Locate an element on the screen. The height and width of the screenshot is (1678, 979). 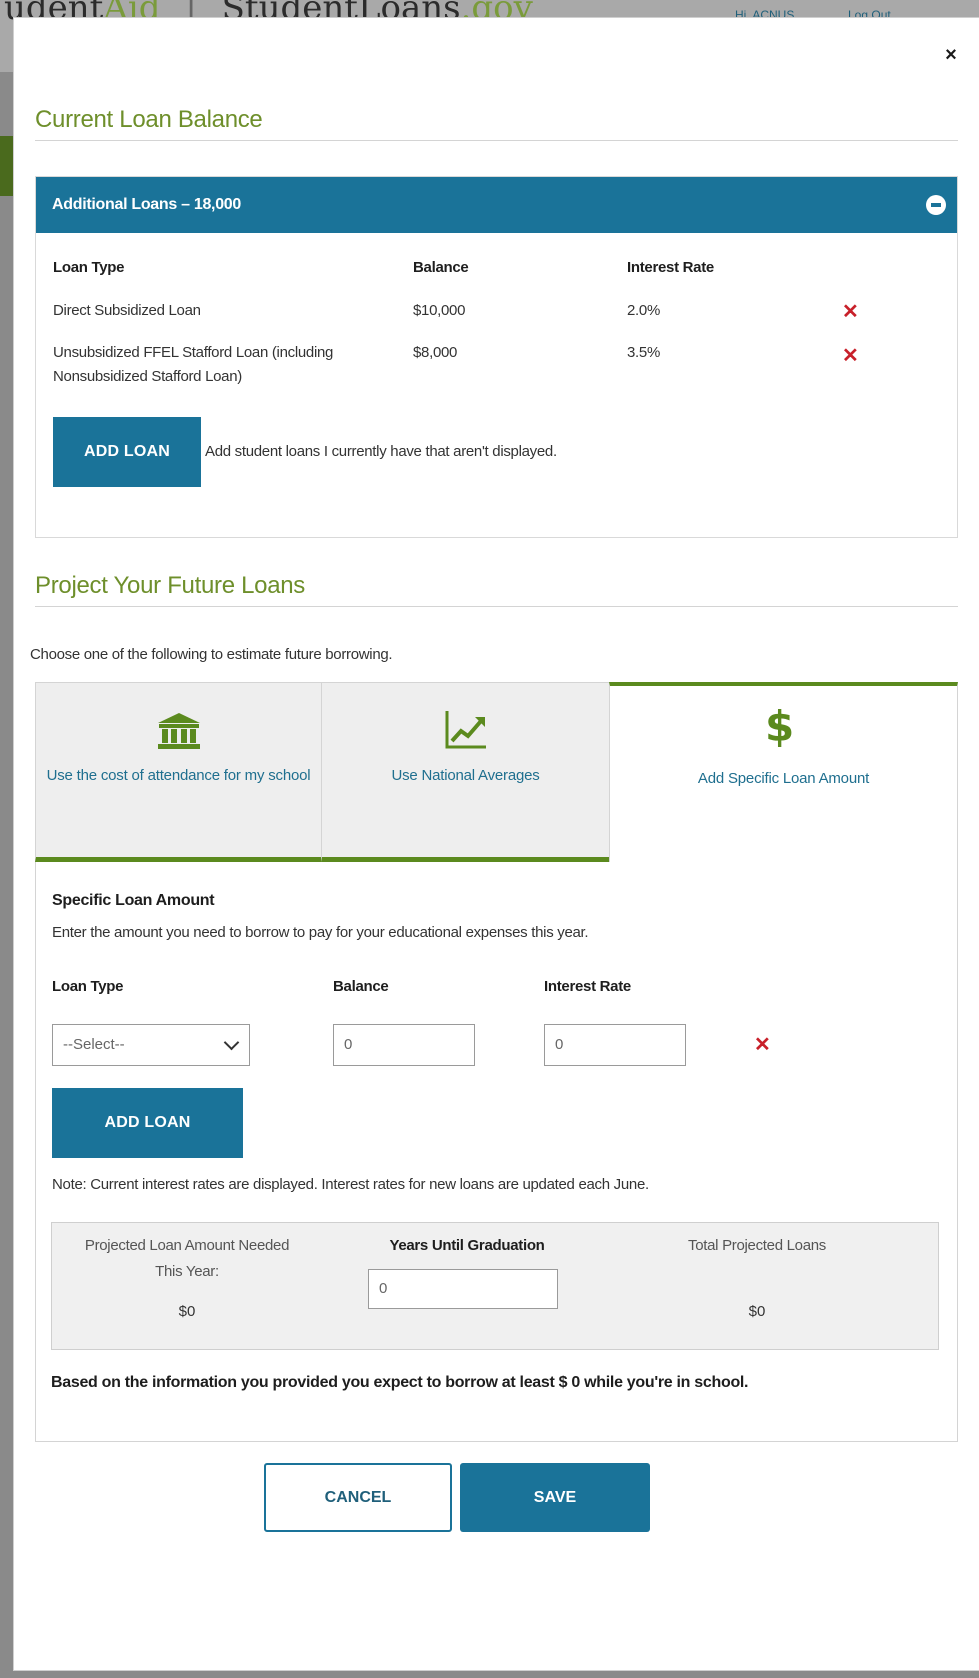
new-loan-type-header: Loan Type is located at coordinates (88, 986).